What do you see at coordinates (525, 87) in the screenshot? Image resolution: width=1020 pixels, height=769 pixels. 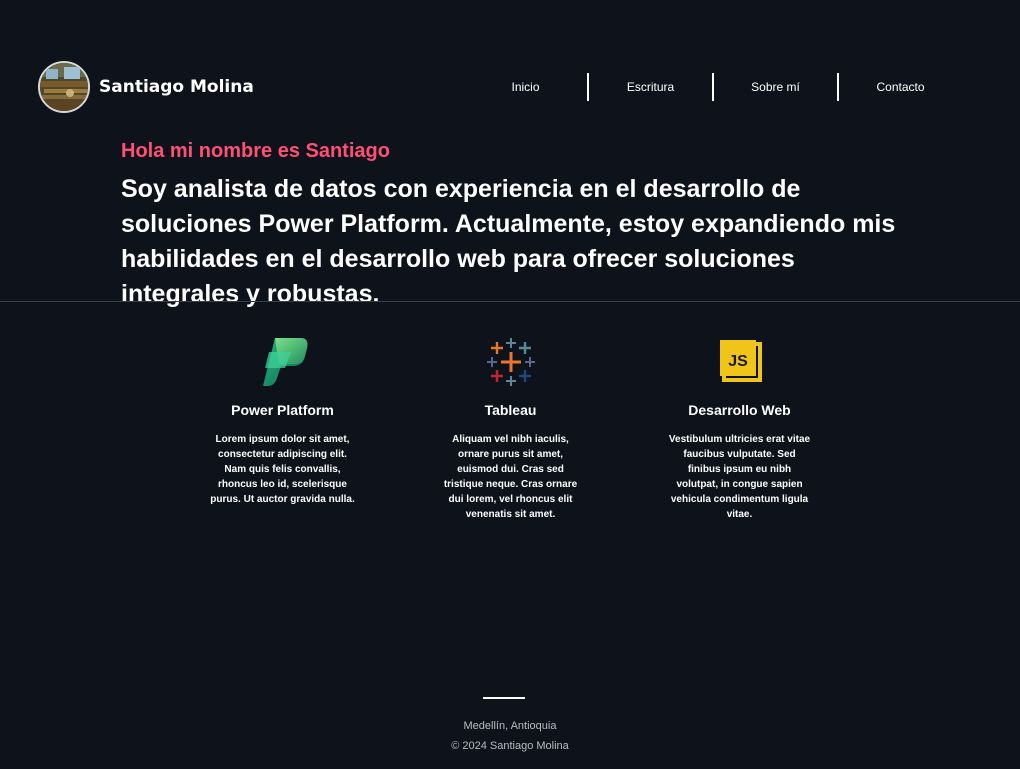 I see `nav-item-inicio: Inicio` at bounding box center [525, 87].